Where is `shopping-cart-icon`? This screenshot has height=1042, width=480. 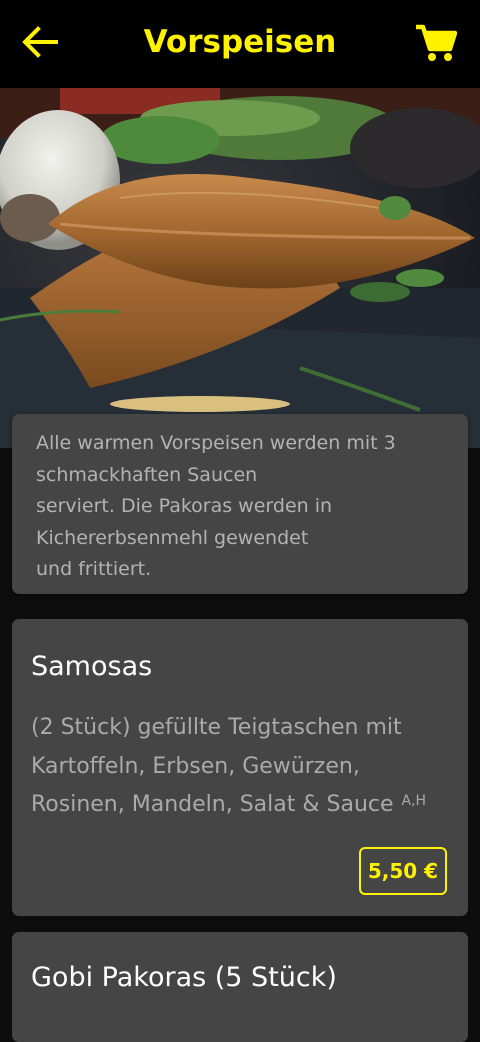 shopping-cart-icon is located at coordinates (437, 42).